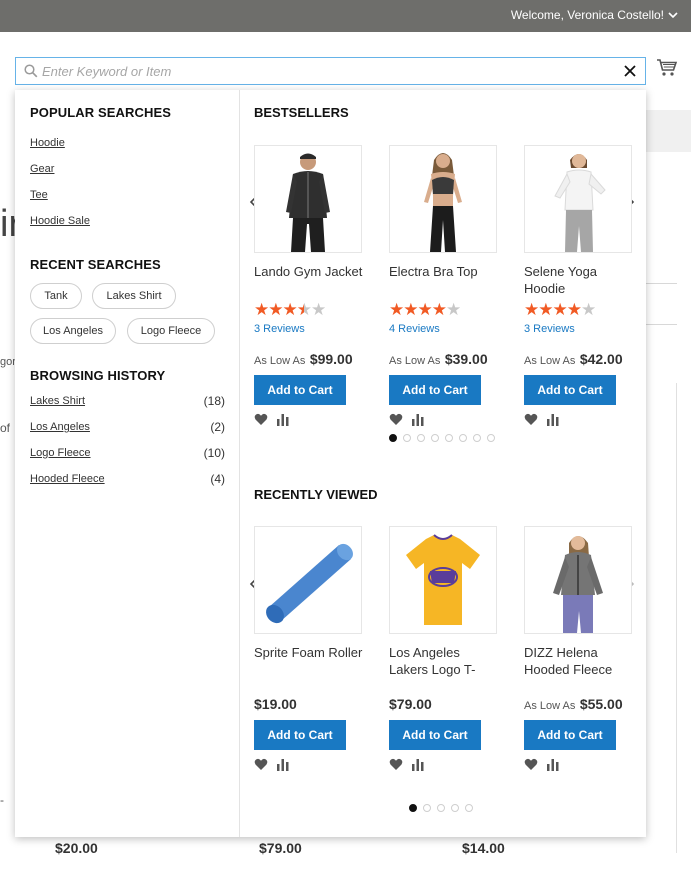 This screenshot has height=874, width=691. What do you see at coordinates (275, 704) in the screenshot?
I see `product-price: $19.00` at bounding box center [275, 704].